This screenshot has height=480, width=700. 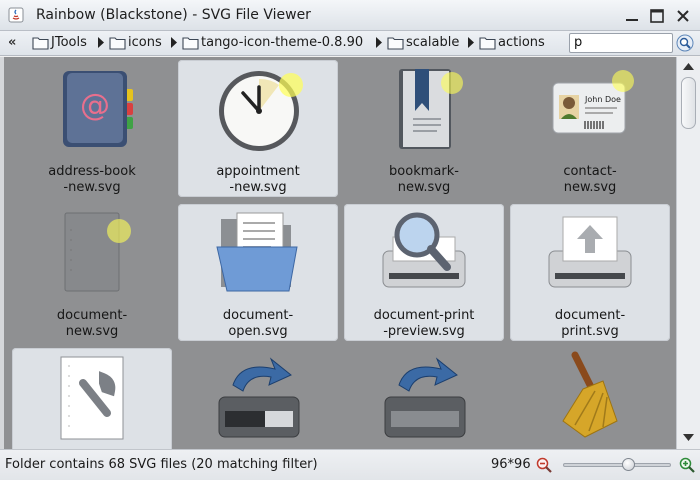 What do you see at coordinates (602, 99) in the screenshot?
I see `svg-text: John Doe` at bounding box center [602, 99].